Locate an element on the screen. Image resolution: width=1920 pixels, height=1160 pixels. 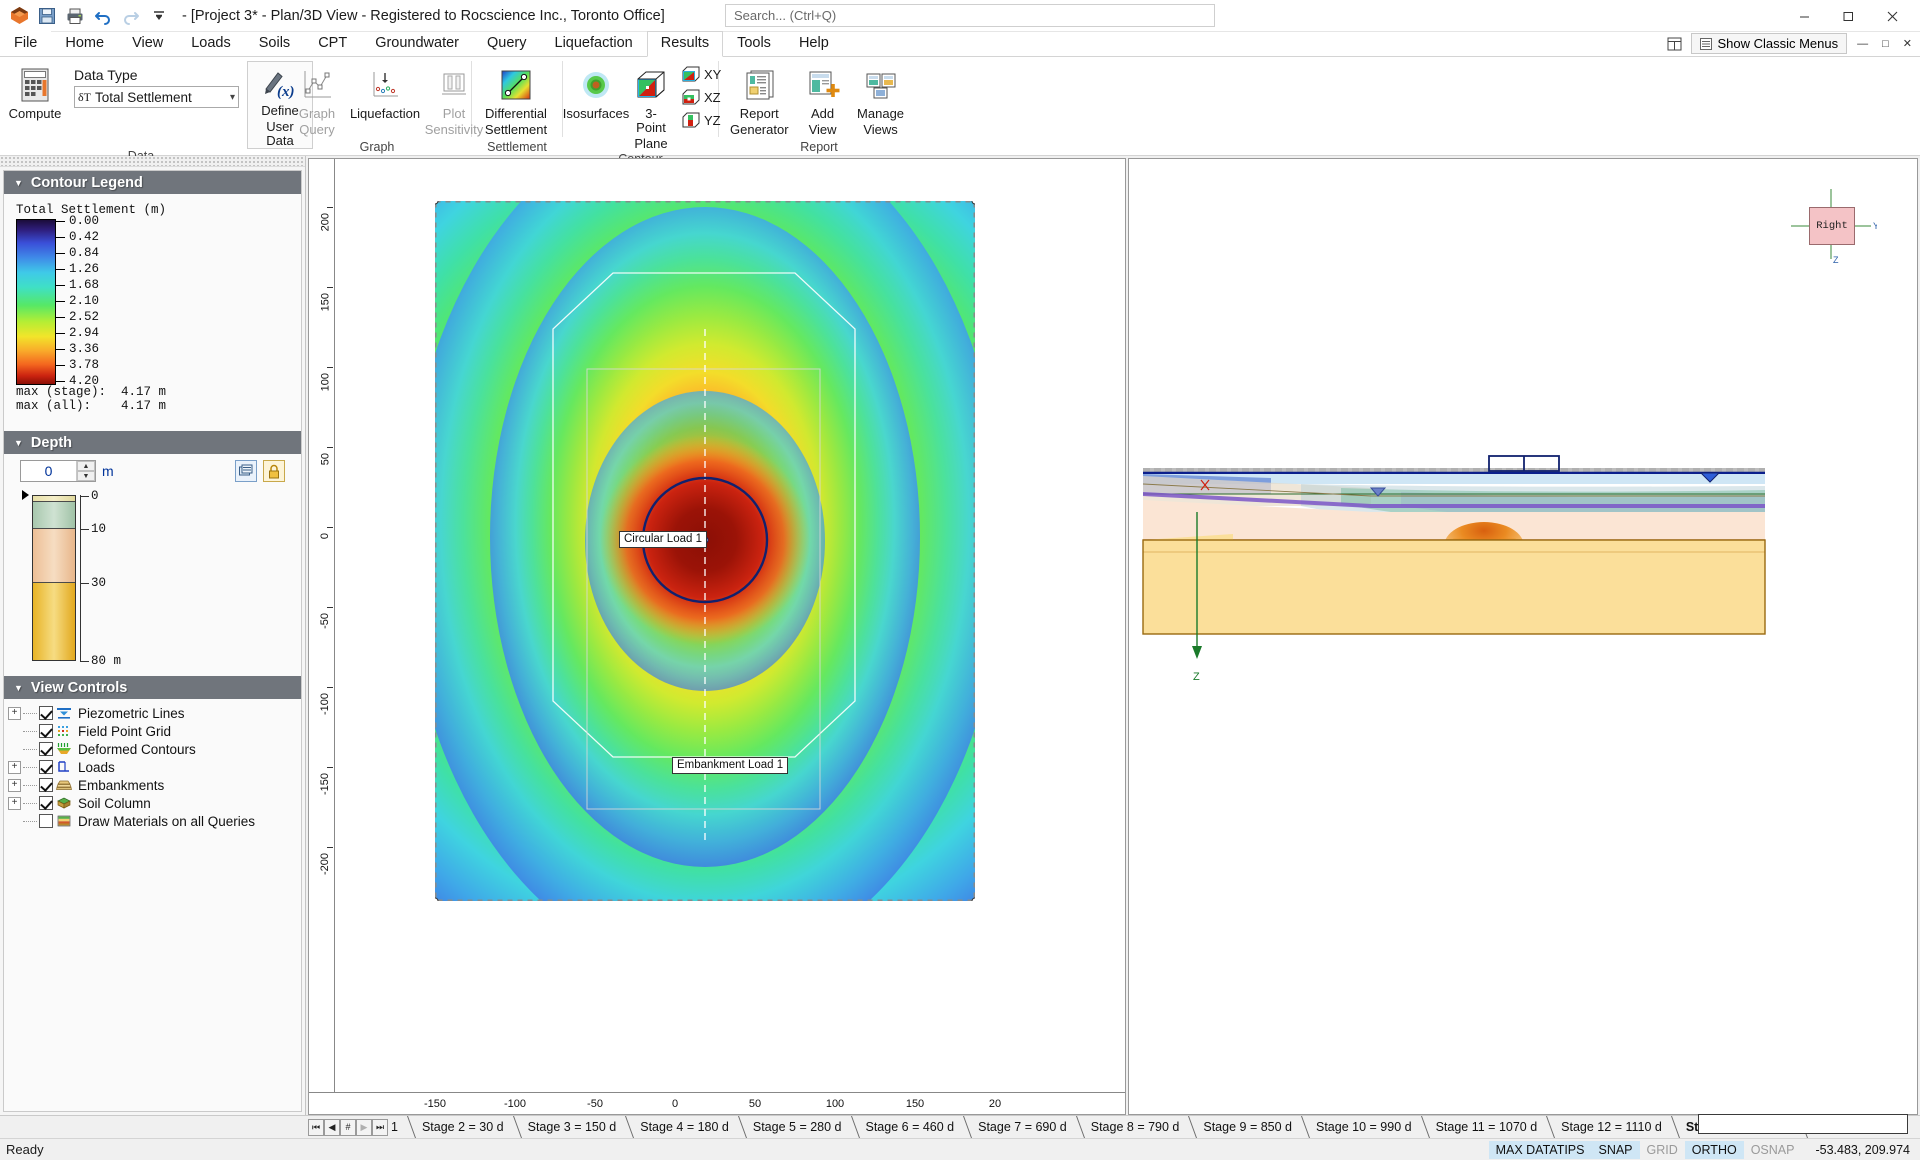
command-input is located at coordinates (1803, 1124).